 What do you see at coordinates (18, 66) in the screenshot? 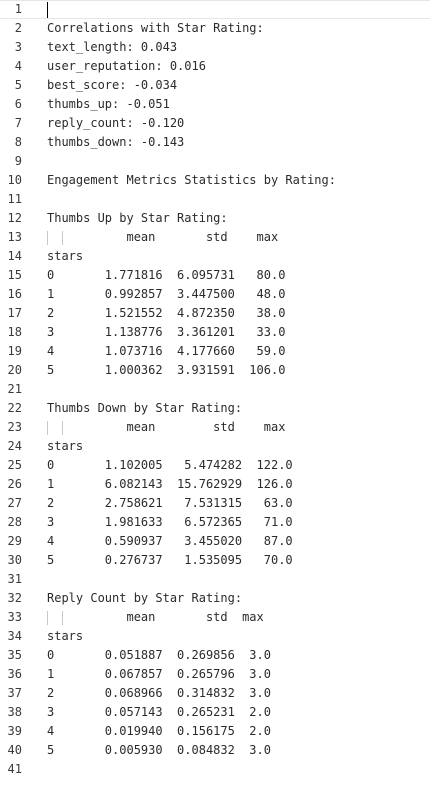
I see `line-number: 4` at bounding box center [18, 66].